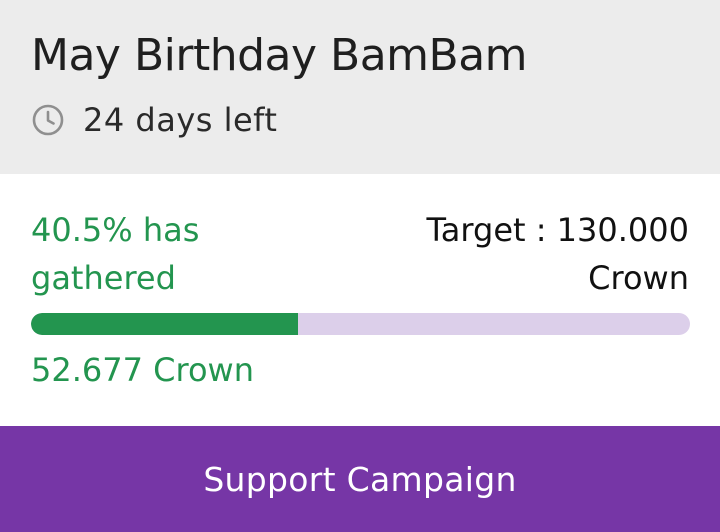  Describe the element at coordinates (142, 370) in the screenshot. I see `collected-amount: 52.677 Crown` at that location.